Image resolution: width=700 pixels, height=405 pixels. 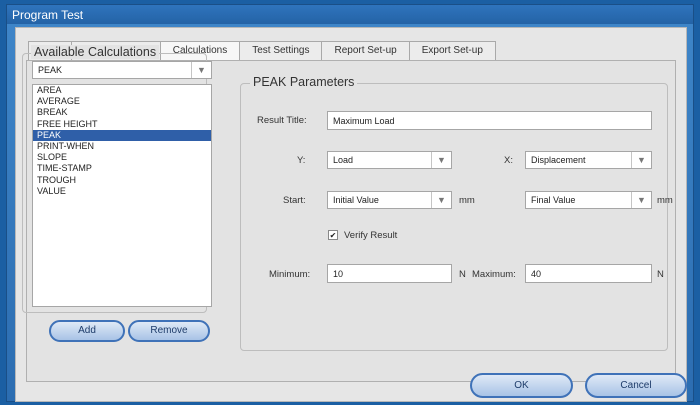 I want to click on peak-parameters-title: PEAK Parameters, so click(x=304, y=82).